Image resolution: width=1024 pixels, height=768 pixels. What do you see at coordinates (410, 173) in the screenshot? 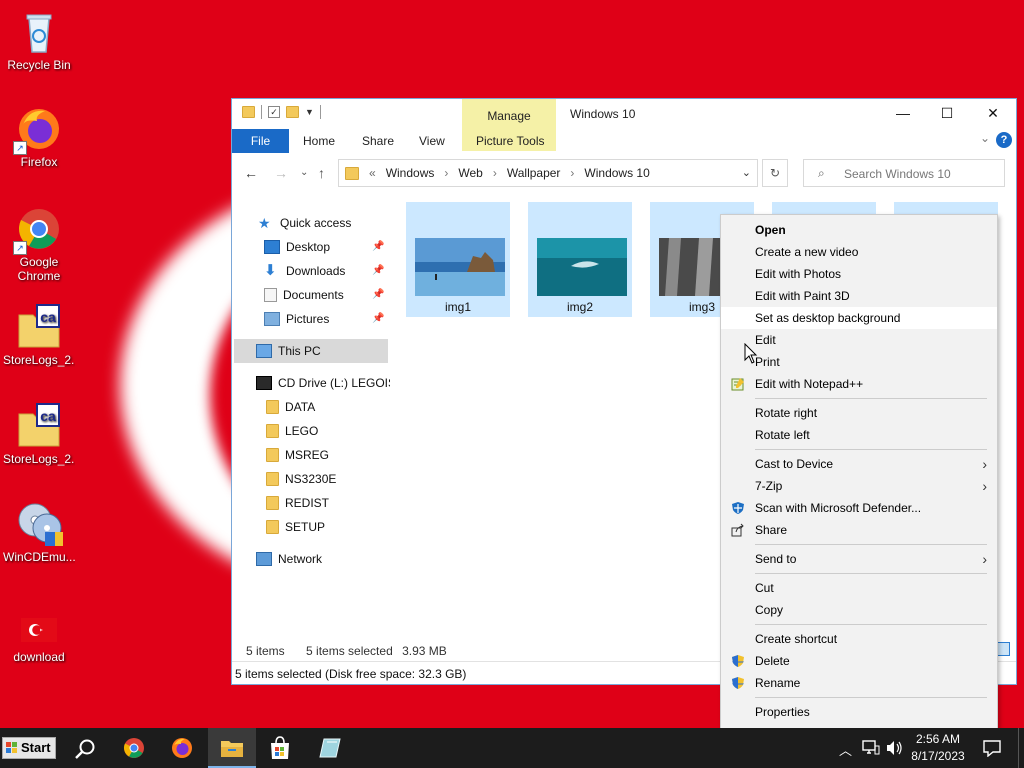
I see `breadcrumb-windows: Windows` at bounding box center [410, 173].